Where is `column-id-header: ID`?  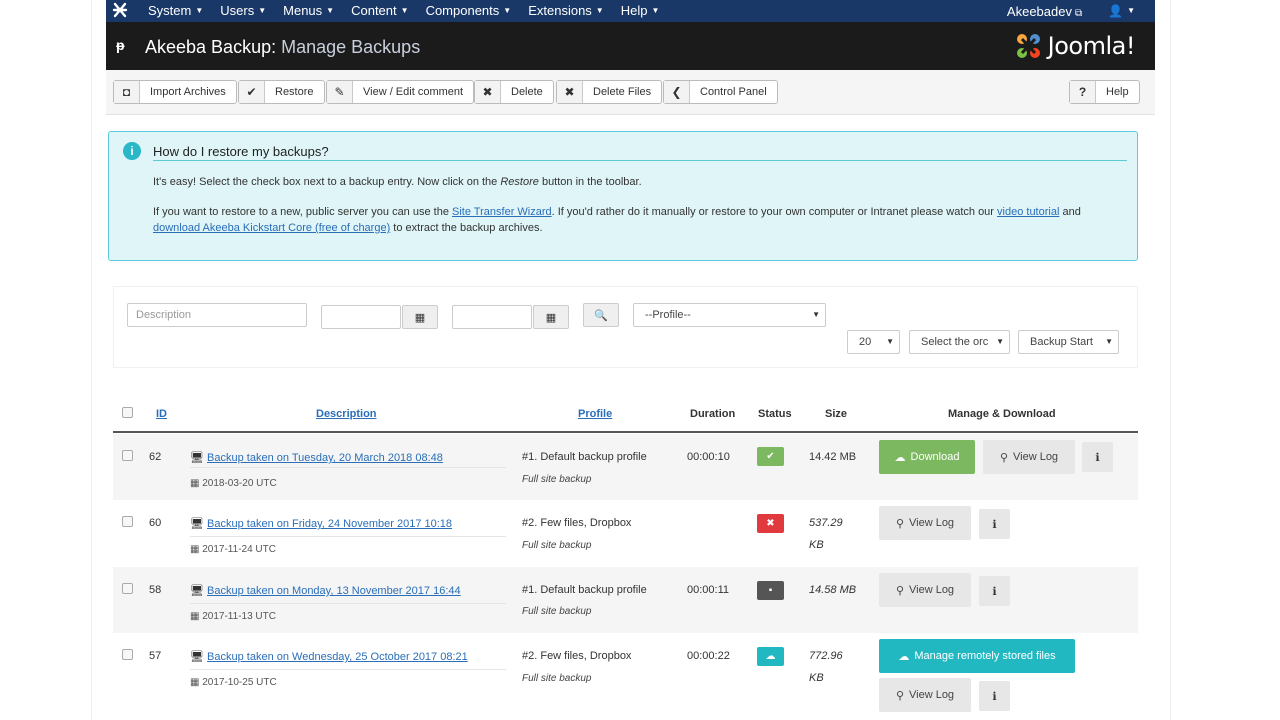 column-id-header: ID is located at coordinates (161, 414).